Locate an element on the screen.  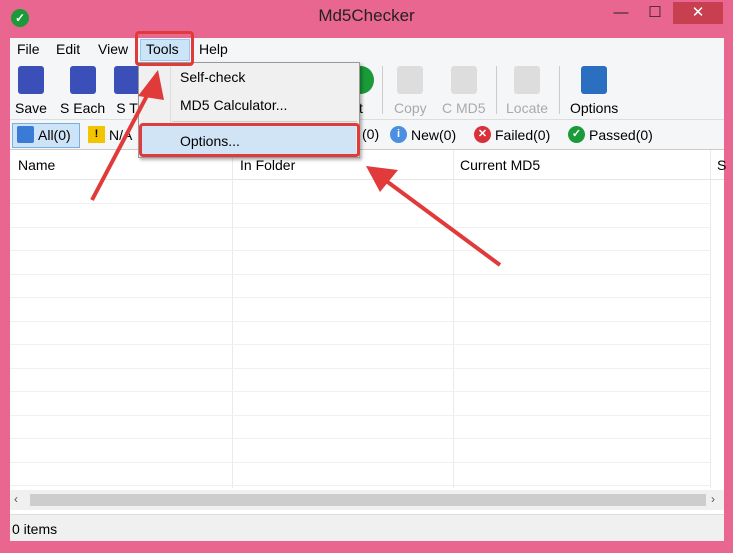
arrow-to-options is located at coordinates (442, 222).